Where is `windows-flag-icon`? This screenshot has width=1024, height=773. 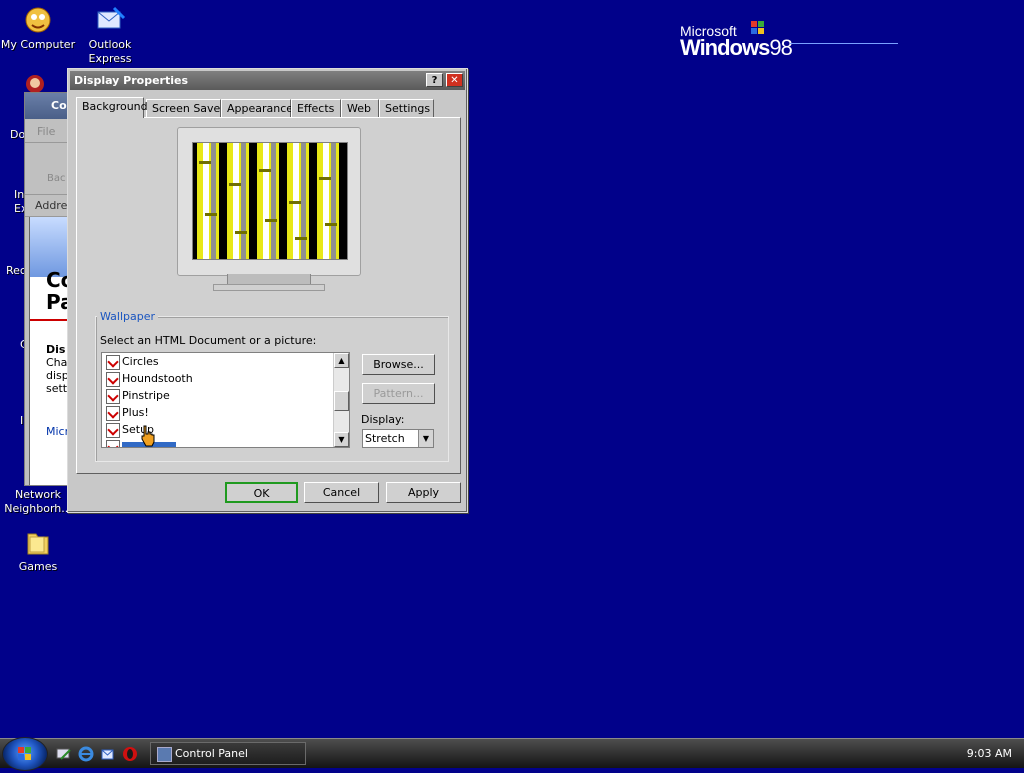
windows-flag-icon is located at coordinates (757, 27).